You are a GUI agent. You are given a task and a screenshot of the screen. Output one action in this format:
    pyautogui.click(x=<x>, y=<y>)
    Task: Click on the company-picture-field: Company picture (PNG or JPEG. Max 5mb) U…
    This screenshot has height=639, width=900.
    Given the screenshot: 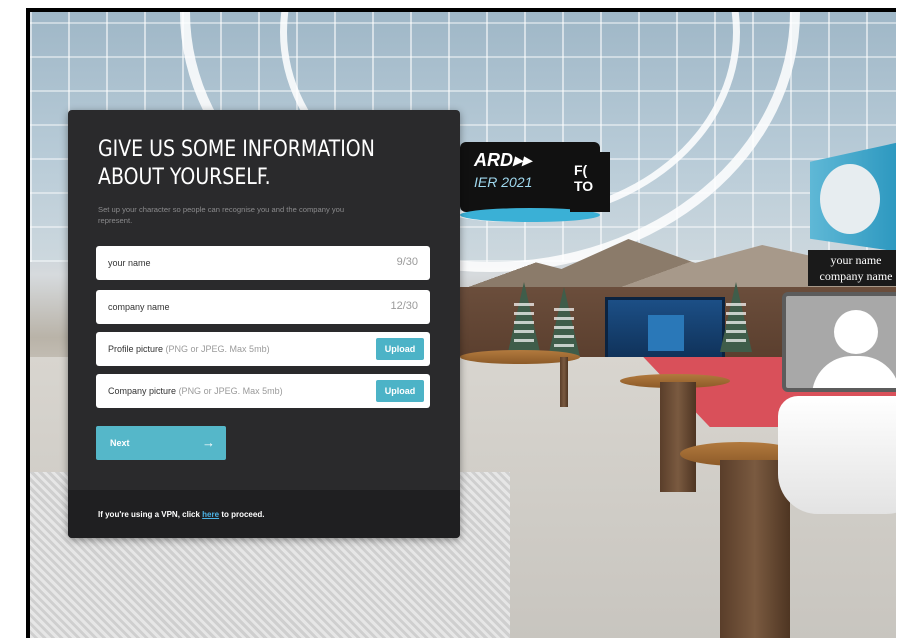 What is the action you would take?
    pyautogui.click(x=263, y=391)
    